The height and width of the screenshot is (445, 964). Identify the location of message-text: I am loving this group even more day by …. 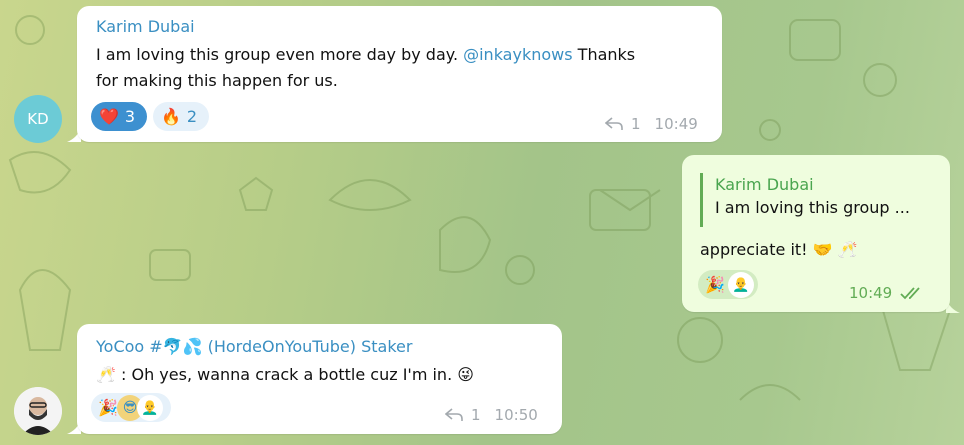
(406, 68).